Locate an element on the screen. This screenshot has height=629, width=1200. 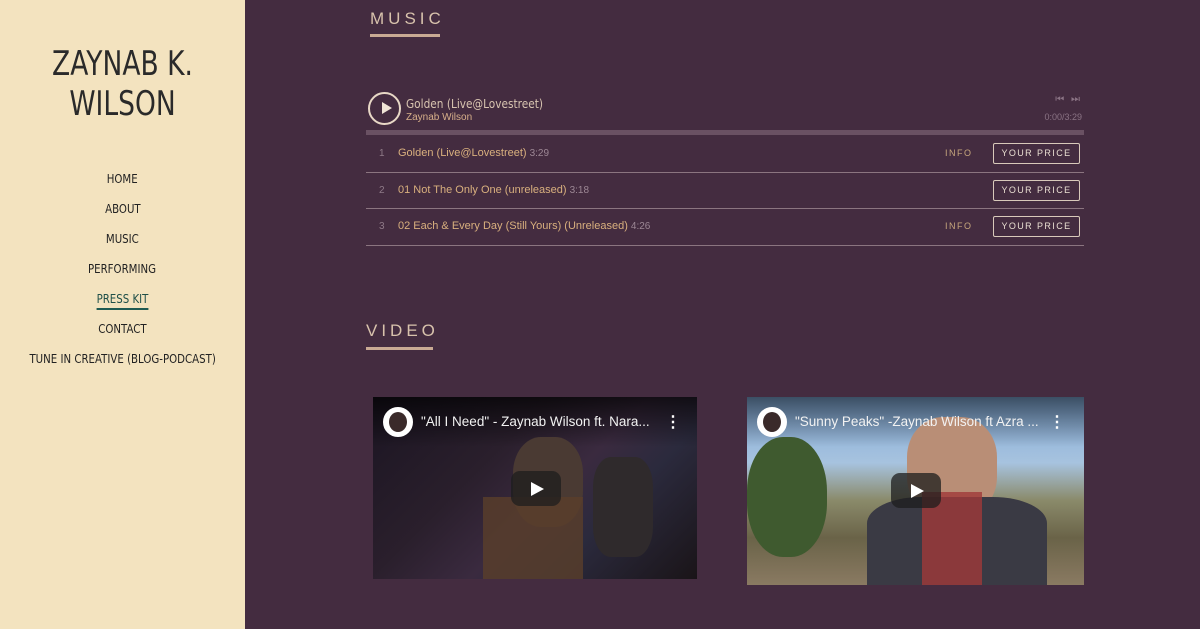
track-duration: 3:29 is located at coordinates (539, 153).